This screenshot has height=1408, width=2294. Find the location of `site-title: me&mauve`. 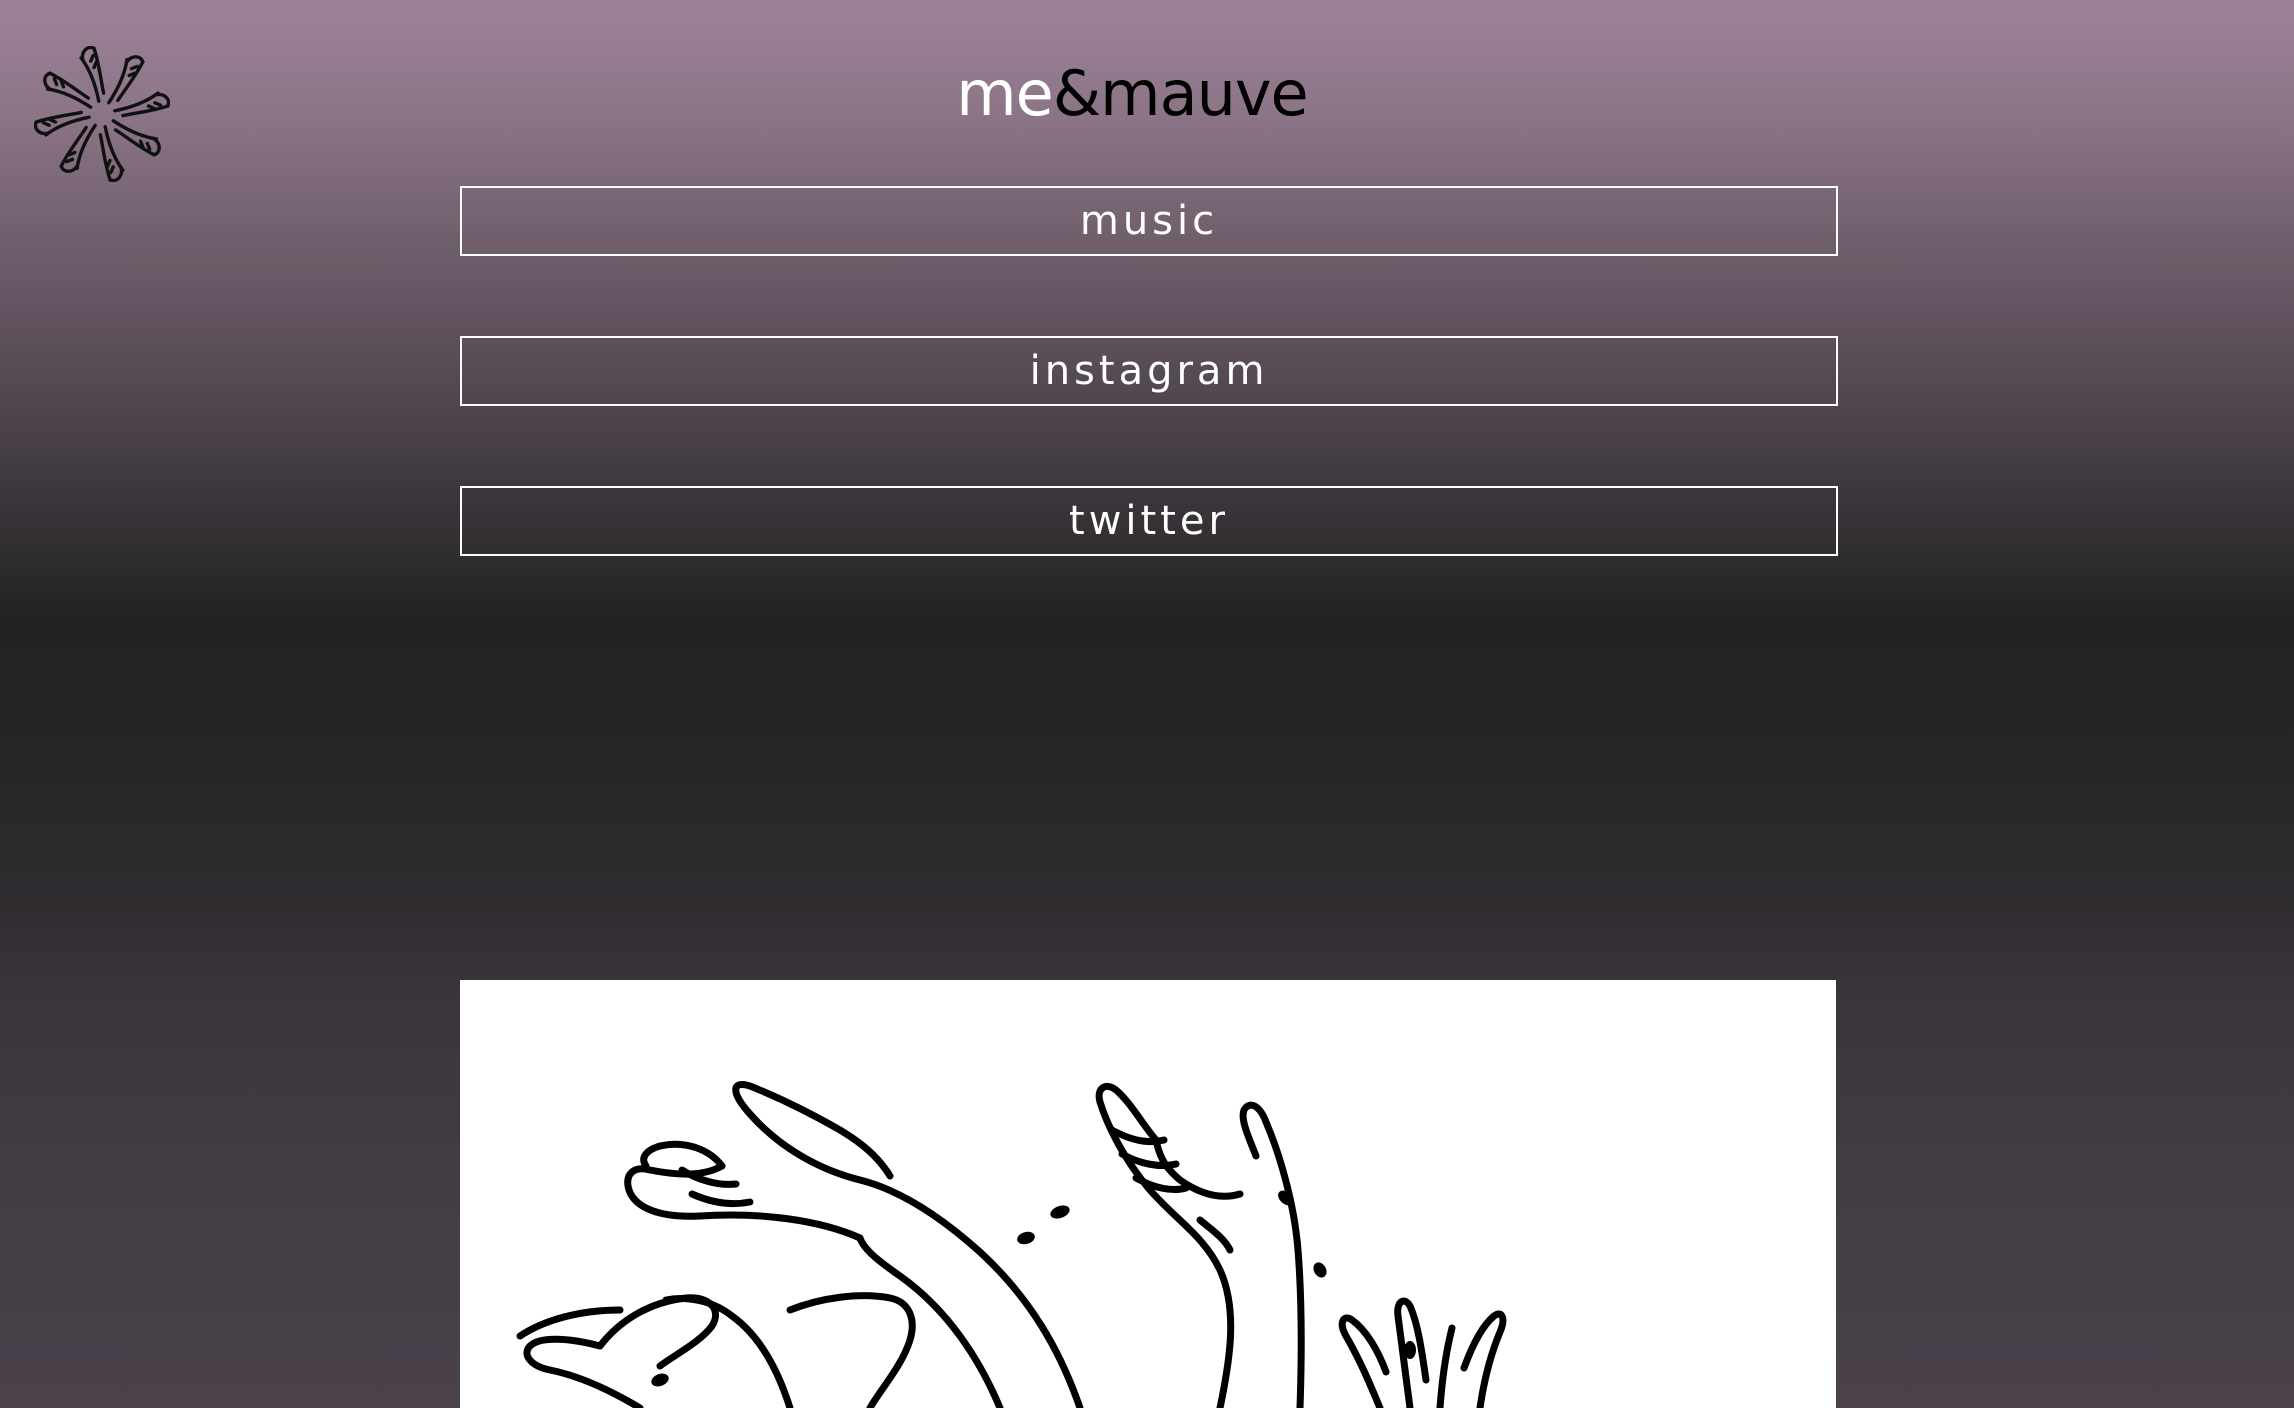

site-title: me&mauve is located at coordinates (1132, 94).